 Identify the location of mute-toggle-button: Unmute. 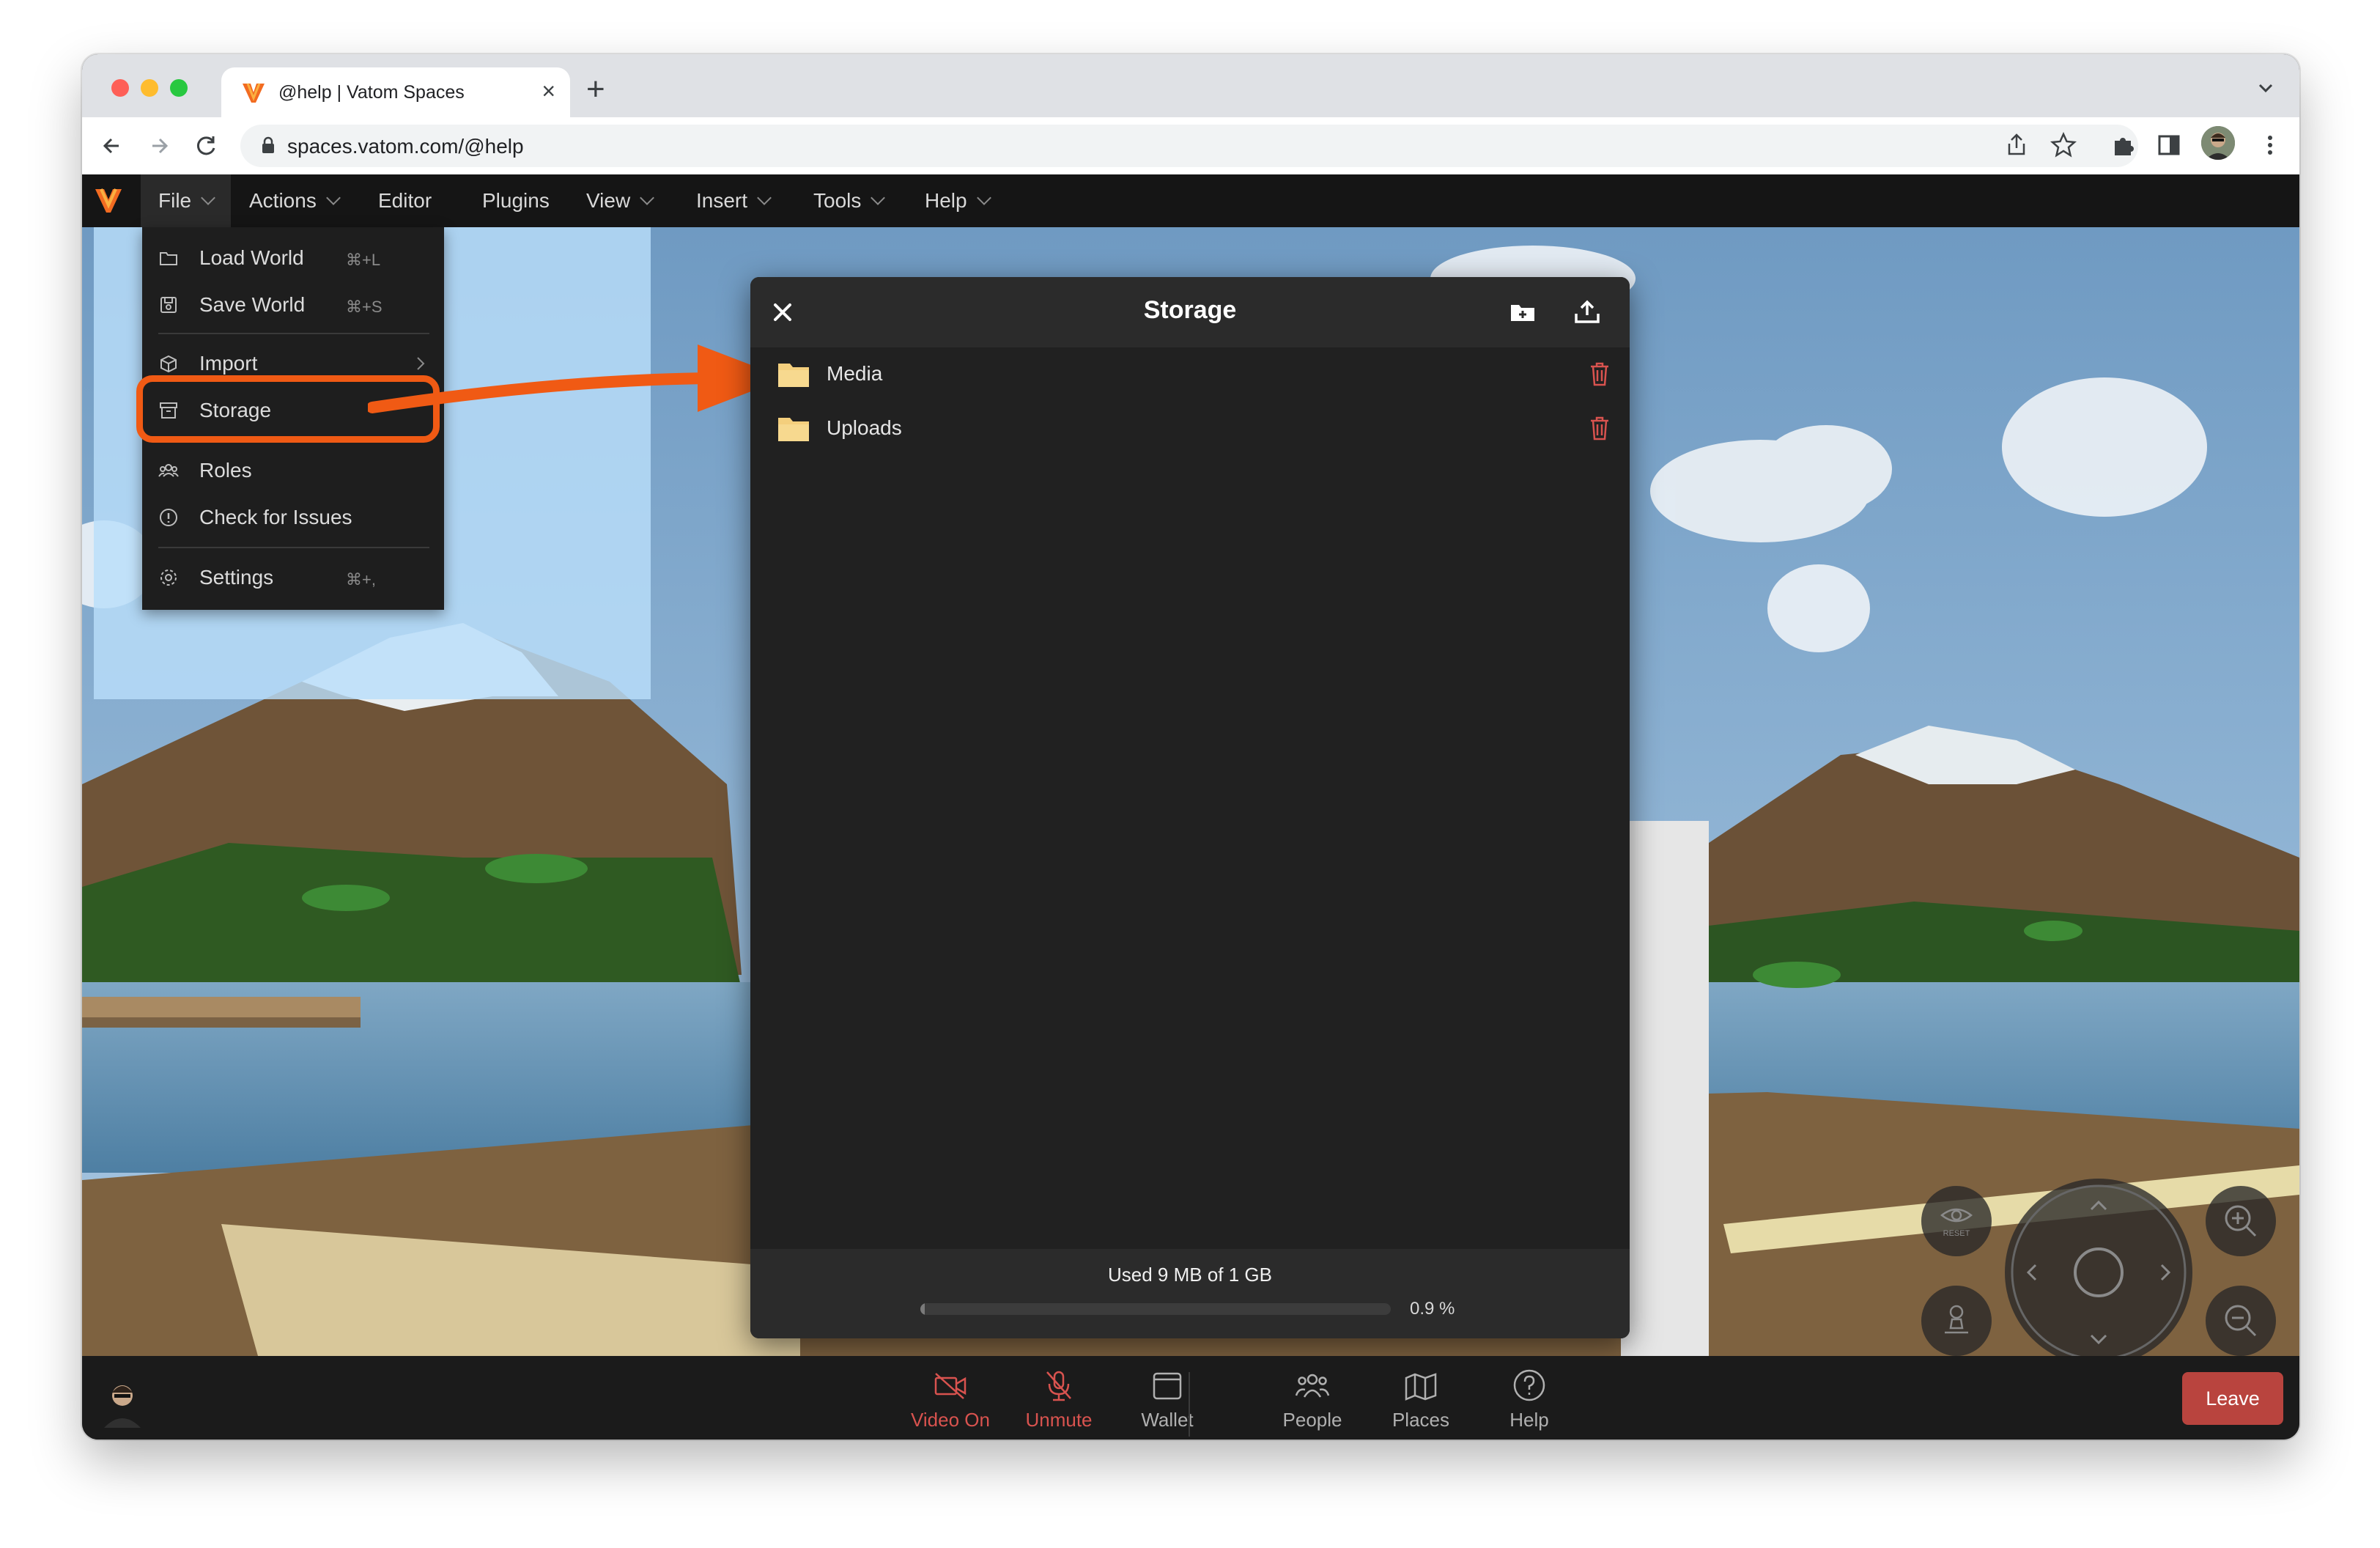
(1058, 1403).